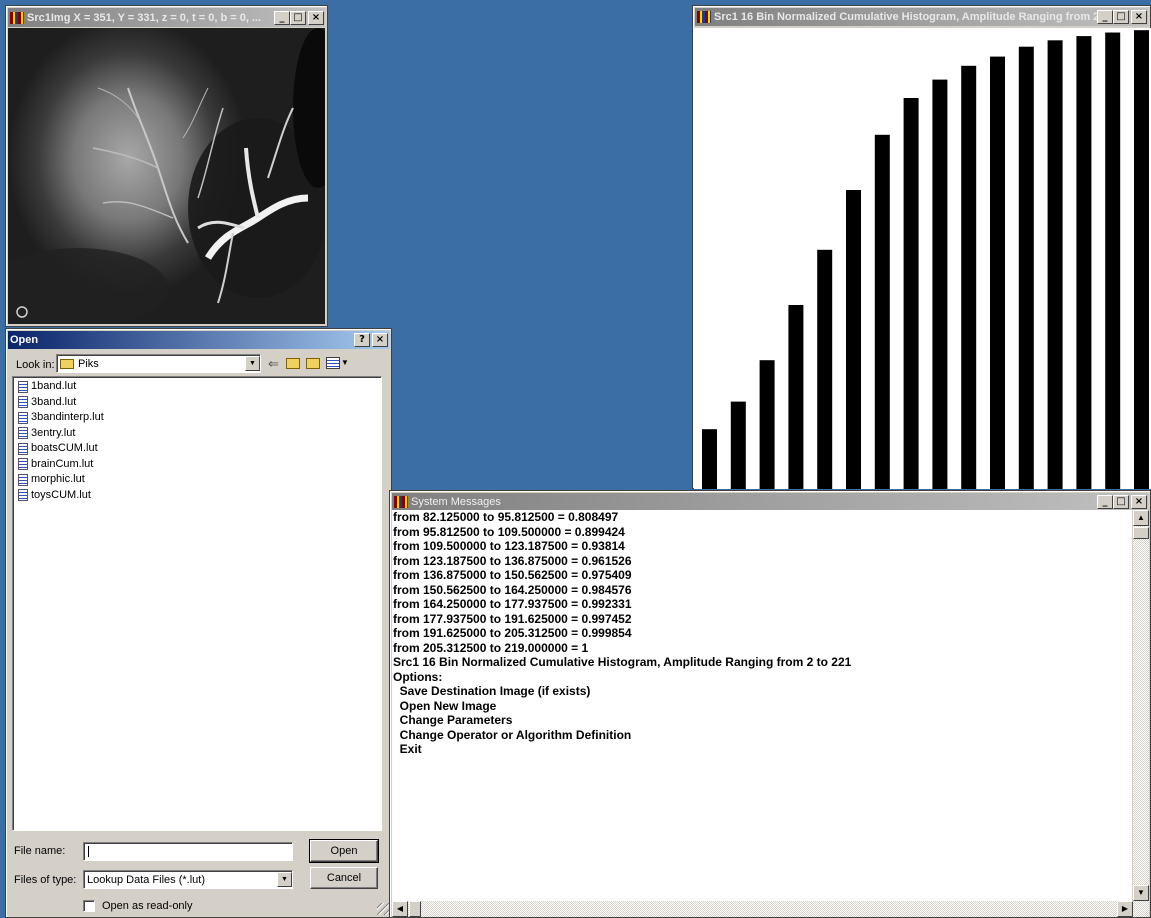 Image resolution: width=1151 pixels, height=918 pixels. I want to click on message-line: from 191.625000 to 205.312500 = 0.999854, so click(512, 633).